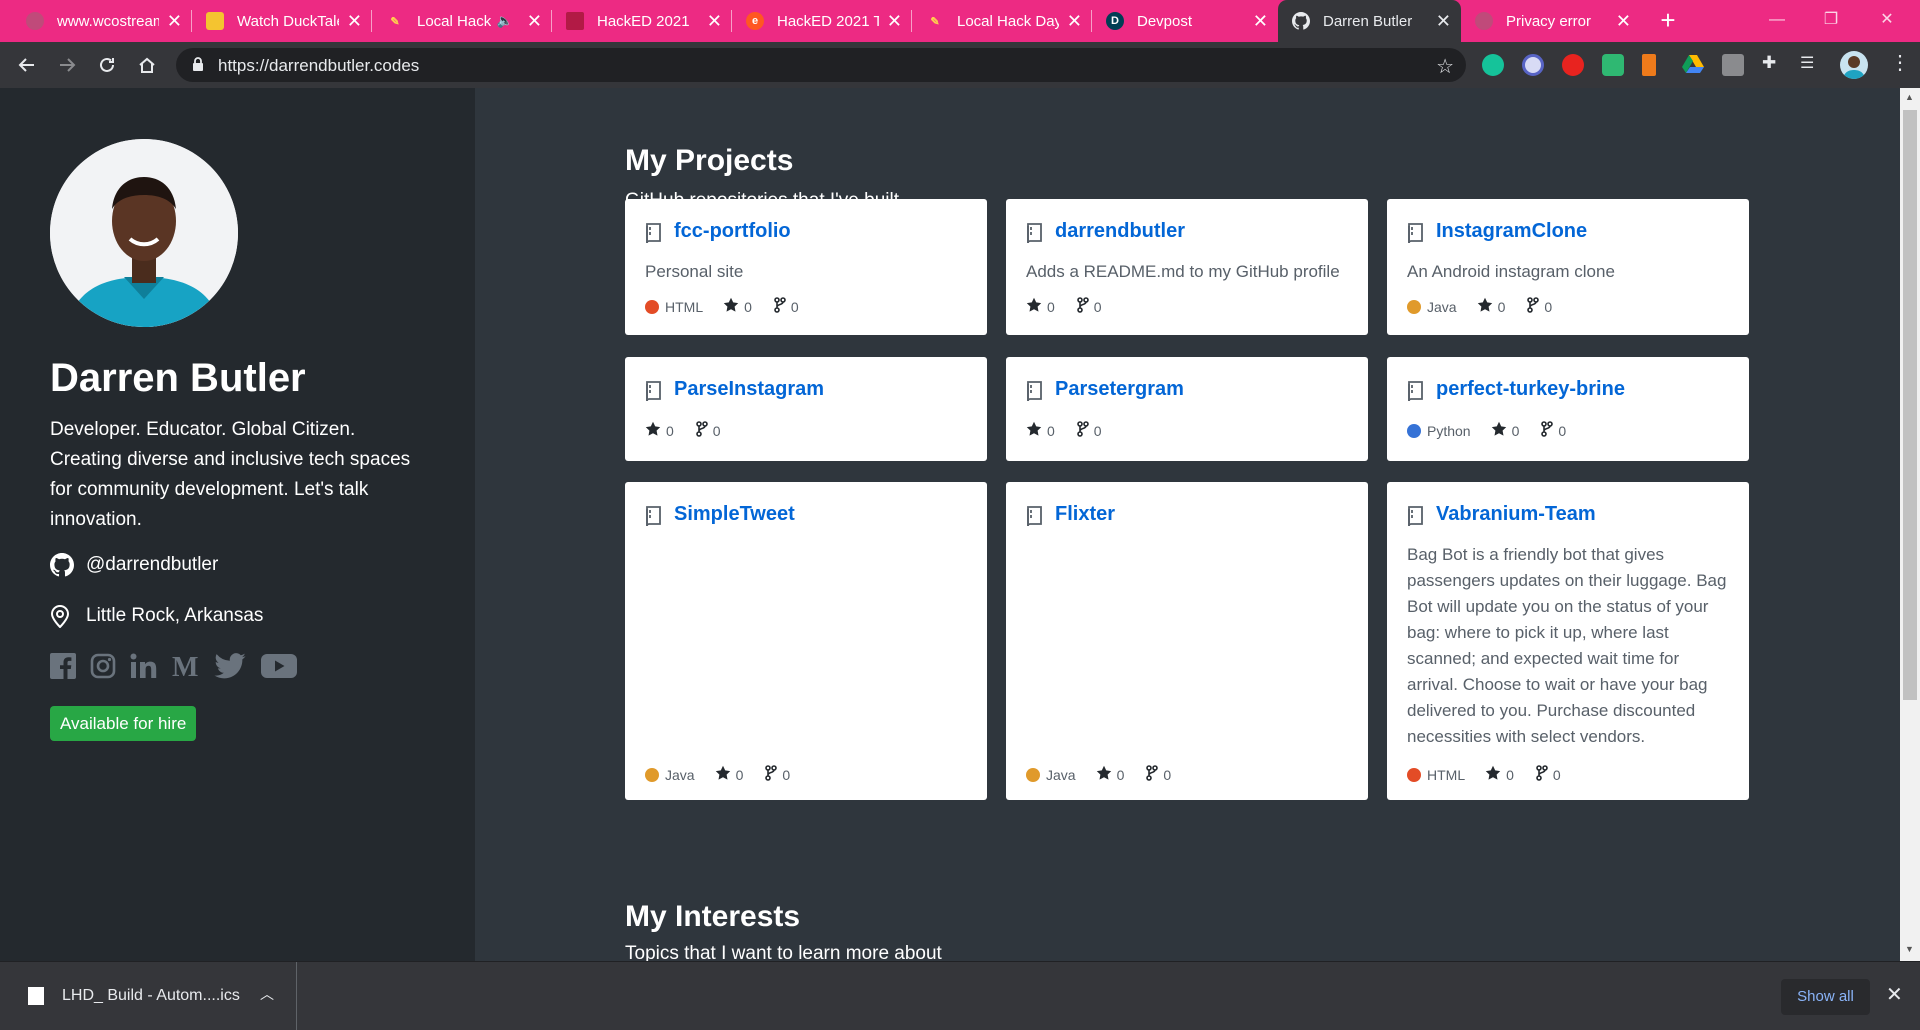 The width and height of the screenshot is (1920, 1030). I want to click on tab-local-hack-day: ✎ Local Hack Day ✕, so click(1002, 21).